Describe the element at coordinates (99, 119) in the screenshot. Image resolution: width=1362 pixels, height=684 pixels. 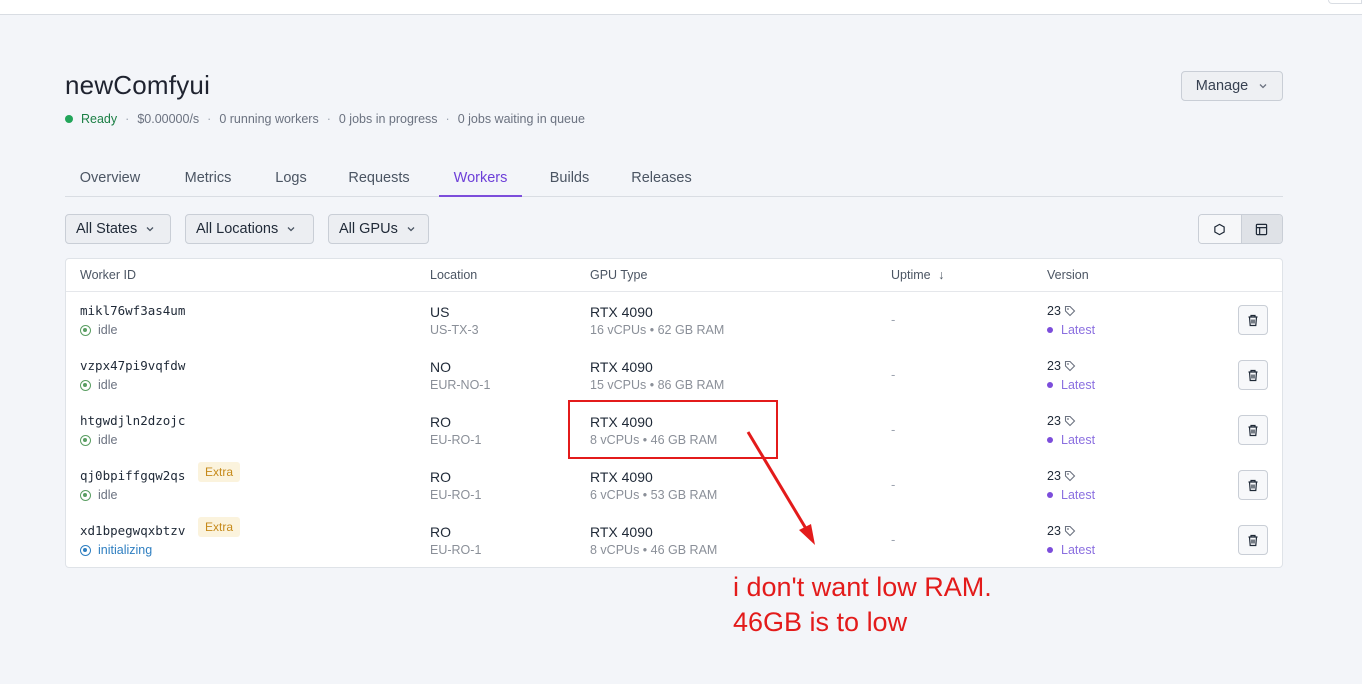
I see `status-text: Ready` at that location.